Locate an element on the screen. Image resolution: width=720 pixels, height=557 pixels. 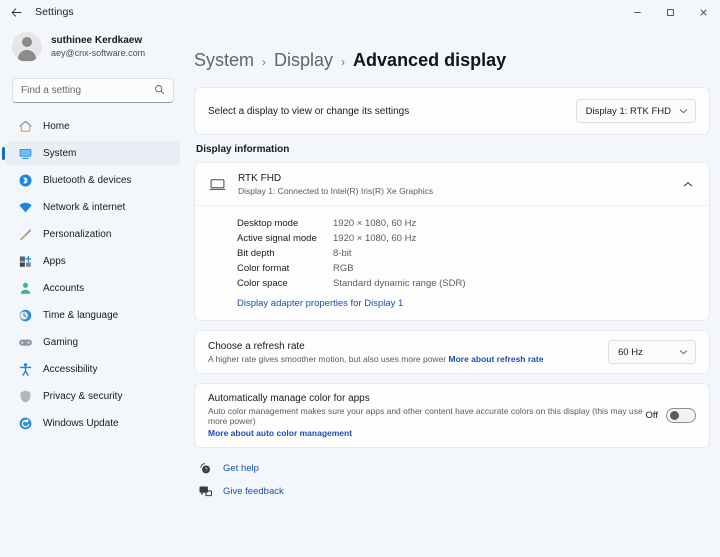
sidebar-item-label: Gaming is located at coordinates (61, 342).